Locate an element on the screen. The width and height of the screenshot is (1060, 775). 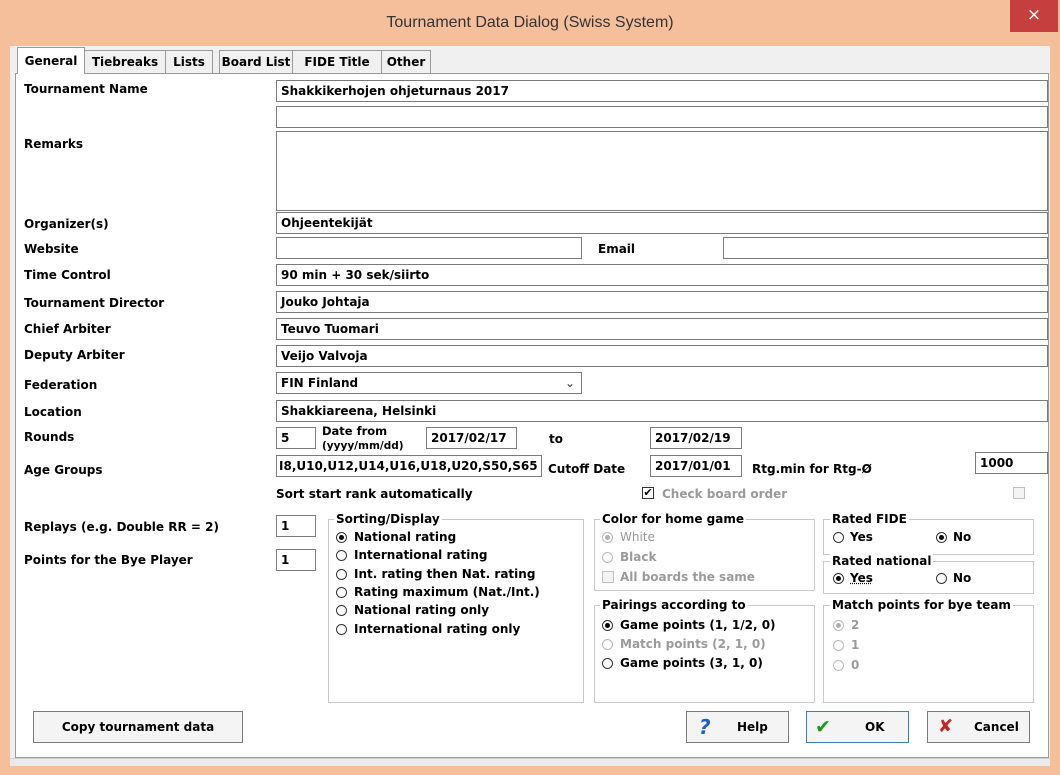
window-title: Tournament Data Dialog (Swiss System) is located at coordinates (530, 22).